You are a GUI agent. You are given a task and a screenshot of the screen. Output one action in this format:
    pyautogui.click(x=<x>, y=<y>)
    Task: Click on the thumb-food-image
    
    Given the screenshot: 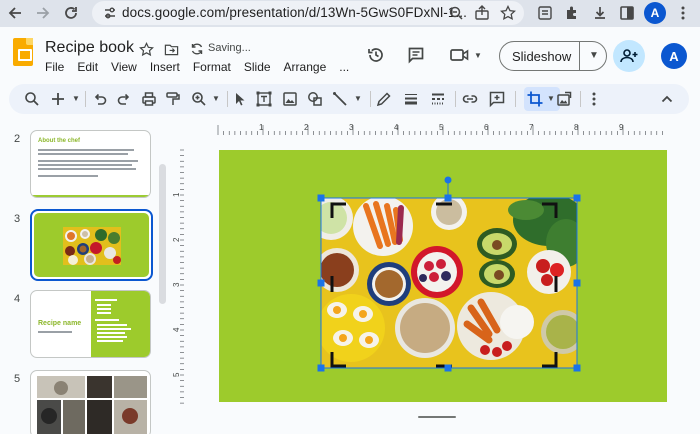 What is the action you would take?
    pyautogui.click(x=92, y=246)
    